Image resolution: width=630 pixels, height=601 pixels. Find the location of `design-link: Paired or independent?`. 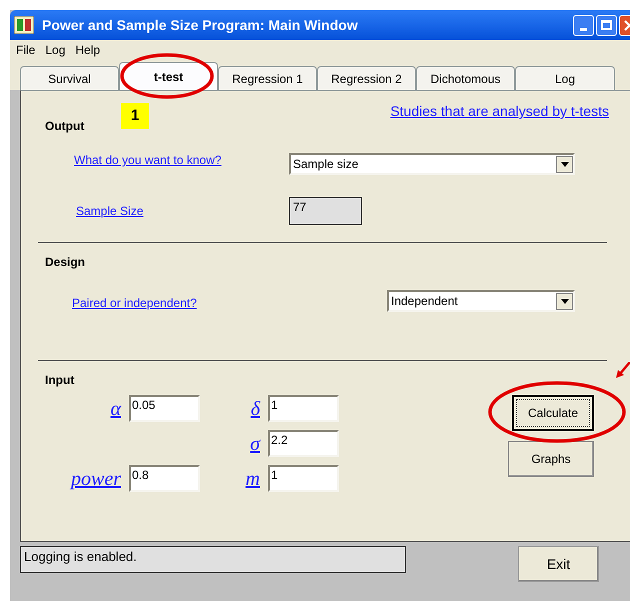

design-link: Paired or independent? is located at coordinates (229, 303).